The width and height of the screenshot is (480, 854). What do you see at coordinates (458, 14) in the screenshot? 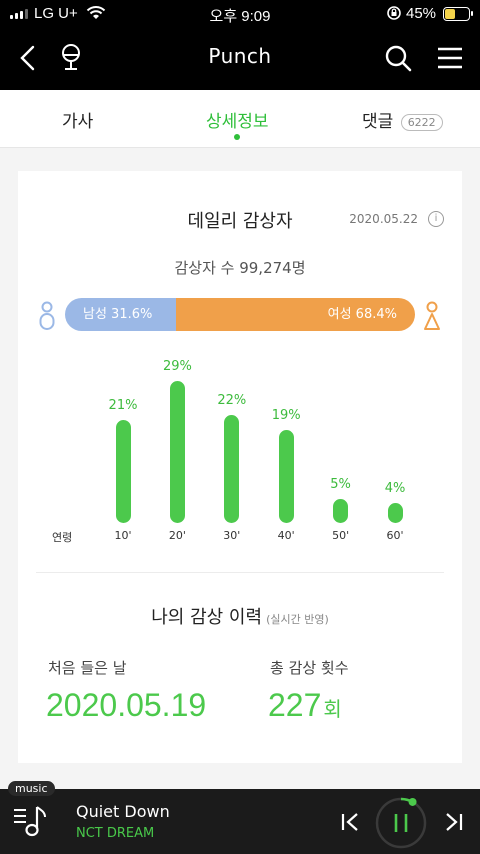
I see `battery-icon` at bounding box center [458, 14].